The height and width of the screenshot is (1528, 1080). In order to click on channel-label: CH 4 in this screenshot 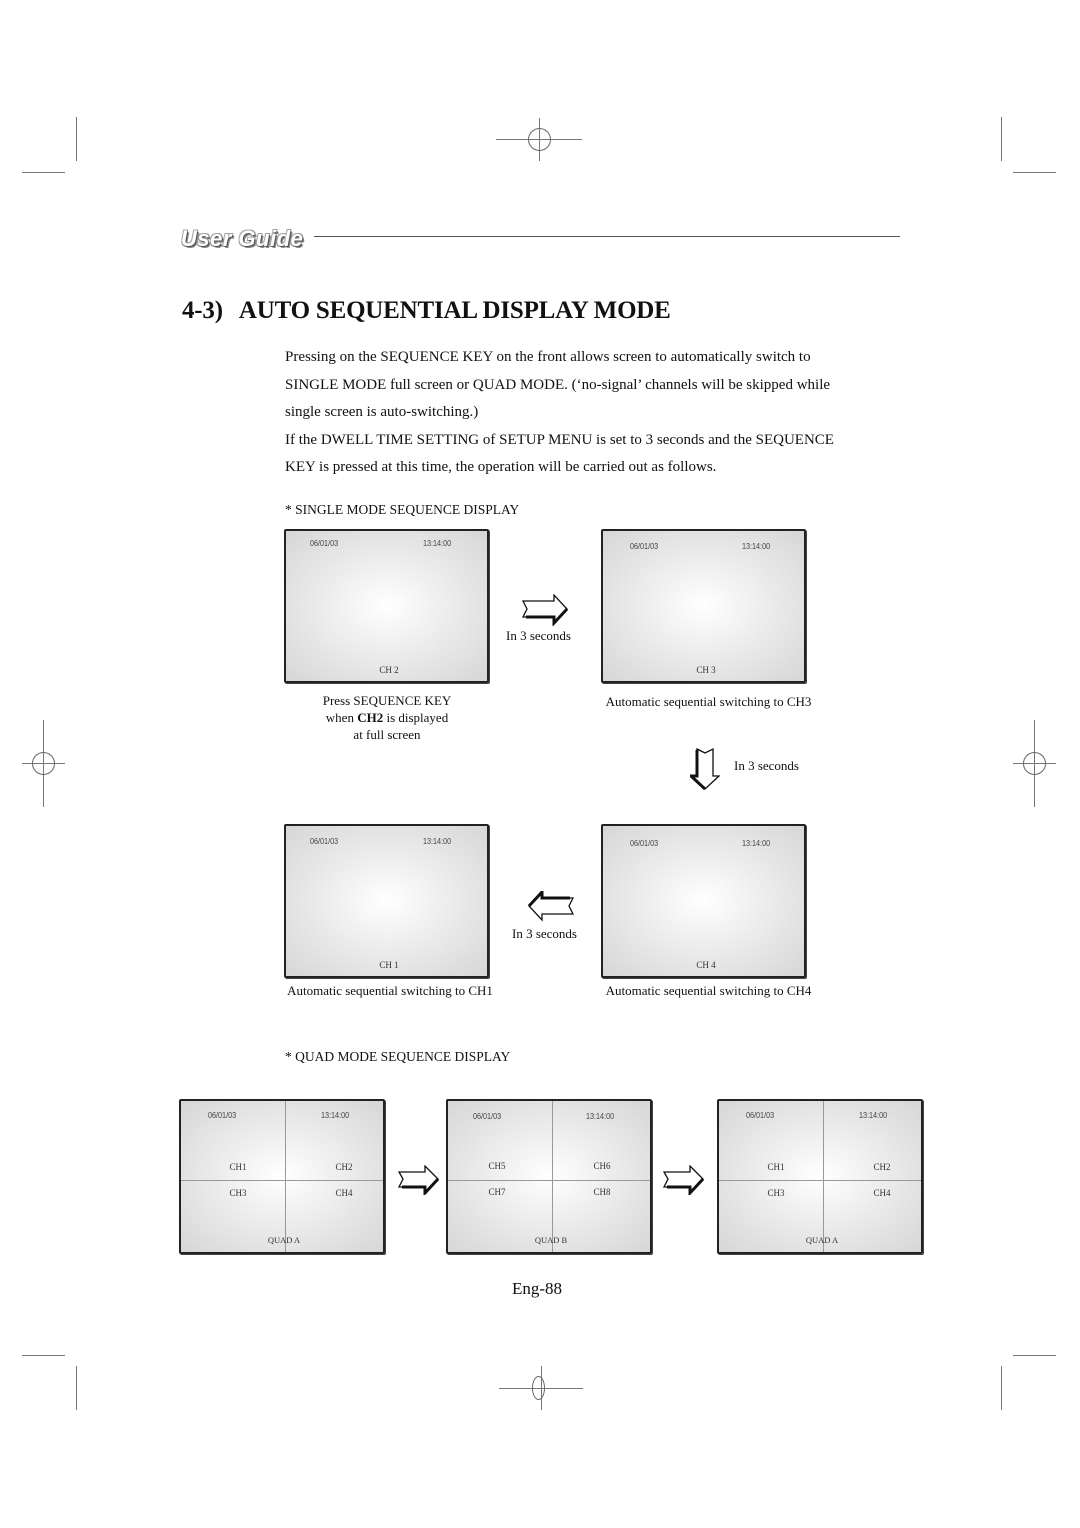, I will do `click(706, 965)`.